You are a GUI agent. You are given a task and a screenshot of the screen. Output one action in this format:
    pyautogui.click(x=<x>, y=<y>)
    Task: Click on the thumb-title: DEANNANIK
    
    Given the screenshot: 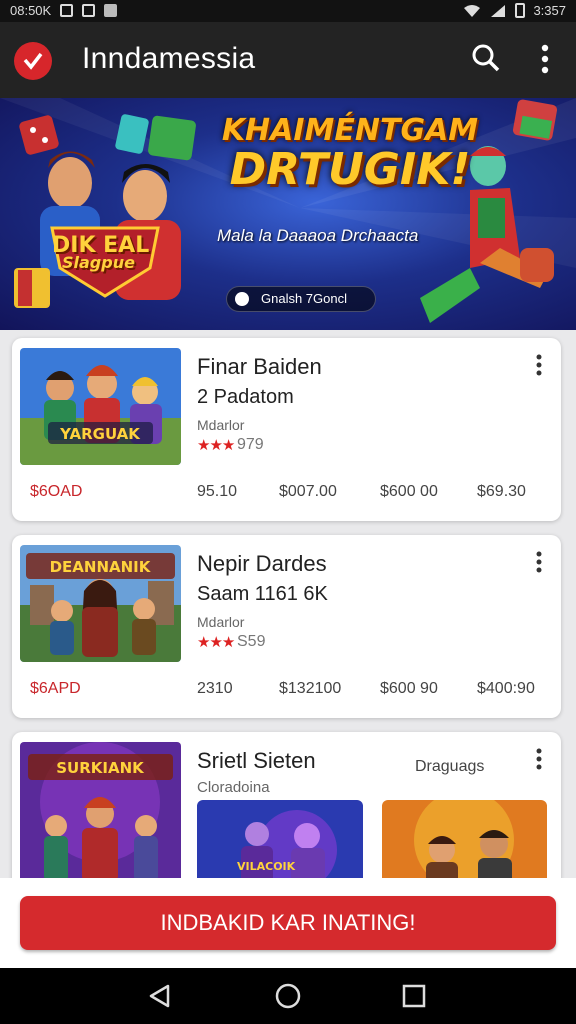 What is the action you would take?
    pyautogui.click(x=101, y=567)
    